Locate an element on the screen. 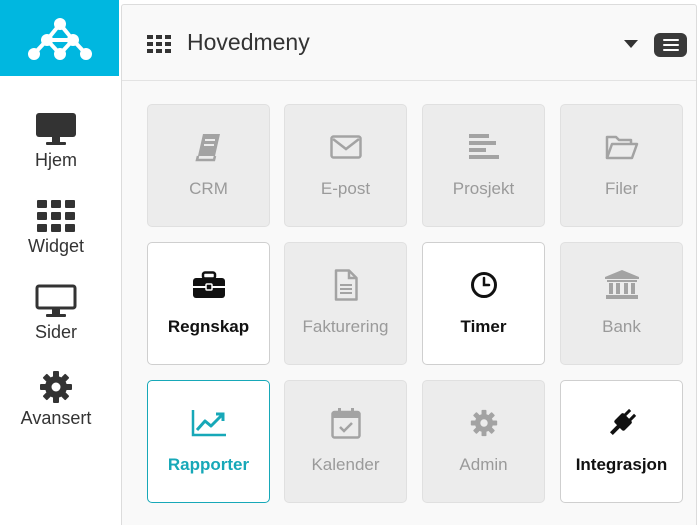 The image size is (700, 525). sidebar-item-avansert: Avansert is located at coordinates (56, 398).